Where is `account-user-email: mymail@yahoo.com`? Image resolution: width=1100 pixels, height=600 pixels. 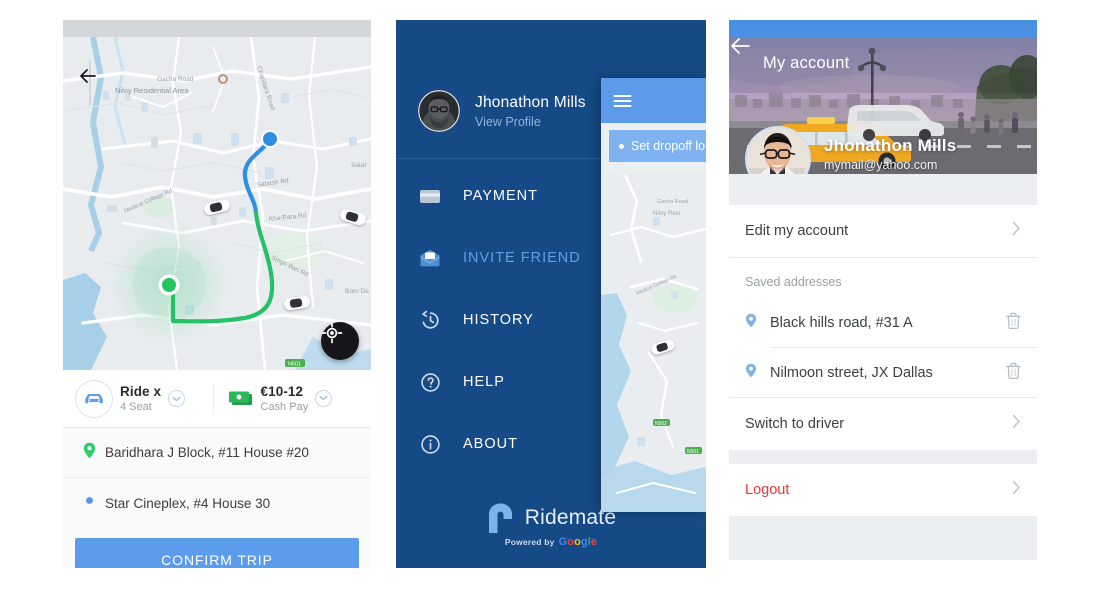 account-user-email: mymail@yahoo.com is located at coordinates (881, 165).